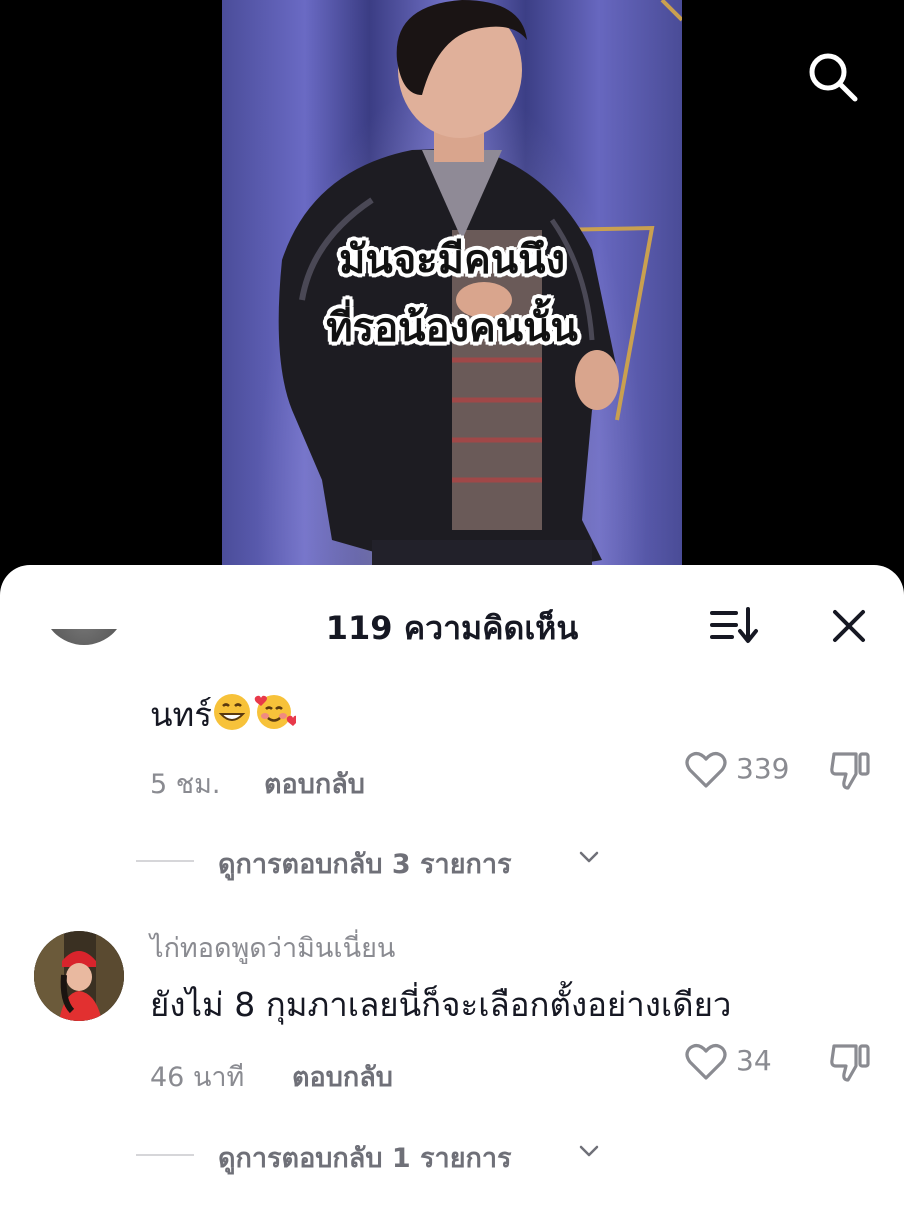 This screenshot has height=1205, width=904. I want to click on comments-header: 119 ความคิดเห็น, so click(452, 623).